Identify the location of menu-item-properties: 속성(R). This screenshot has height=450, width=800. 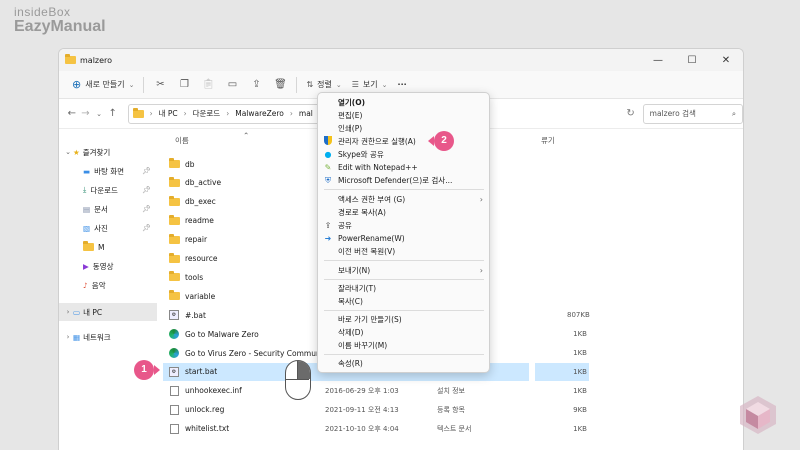
(403, 363).